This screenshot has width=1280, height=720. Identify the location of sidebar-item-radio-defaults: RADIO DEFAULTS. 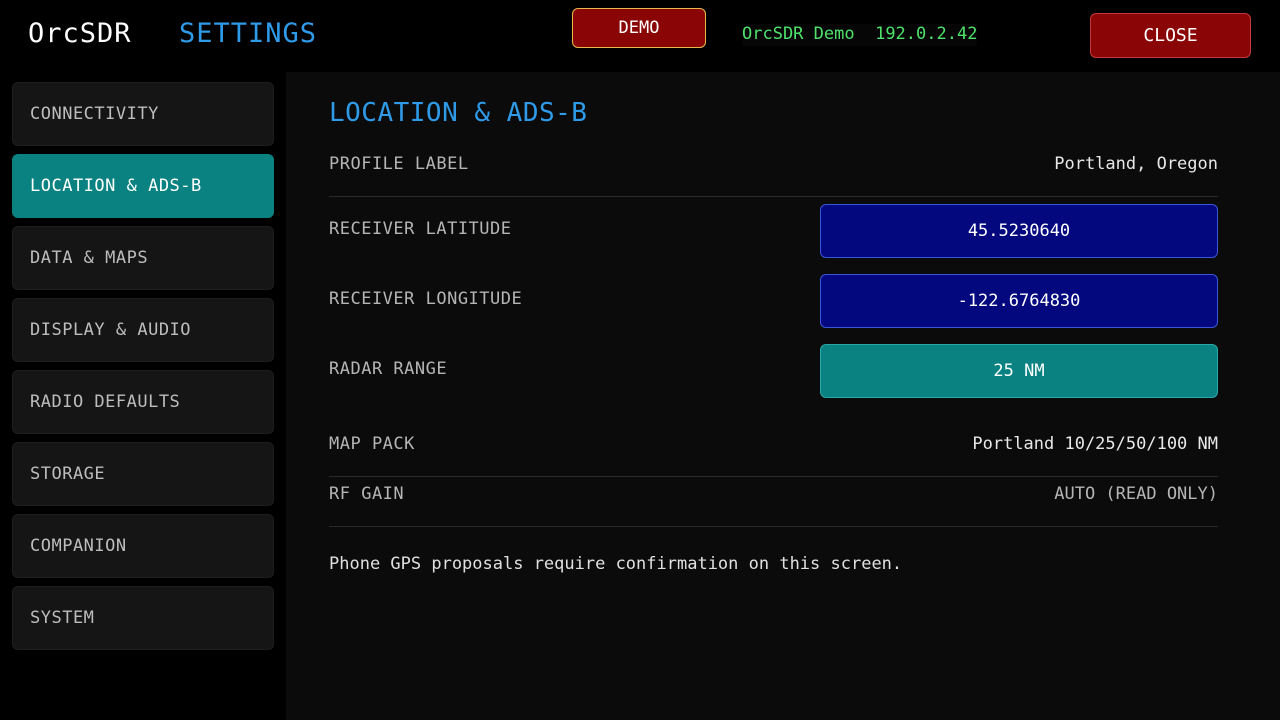
(143, 402).